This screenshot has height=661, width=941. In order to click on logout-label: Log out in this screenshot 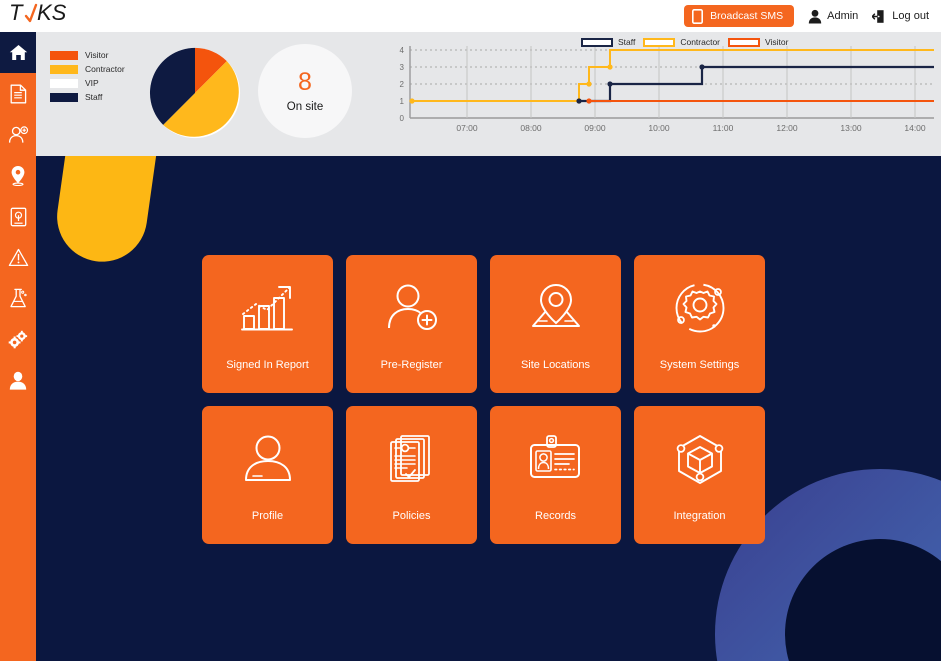, I will do `click(910, 16)`.